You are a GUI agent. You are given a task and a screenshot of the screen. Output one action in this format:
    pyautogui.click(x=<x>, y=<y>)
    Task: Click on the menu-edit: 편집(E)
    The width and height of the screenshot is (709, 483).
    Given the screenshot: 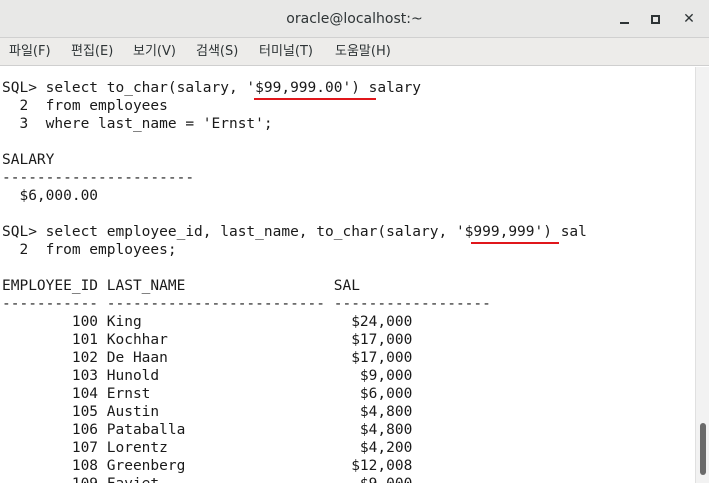 What is the action you would take?
    pyautogui.click(x=92, y=52)
    